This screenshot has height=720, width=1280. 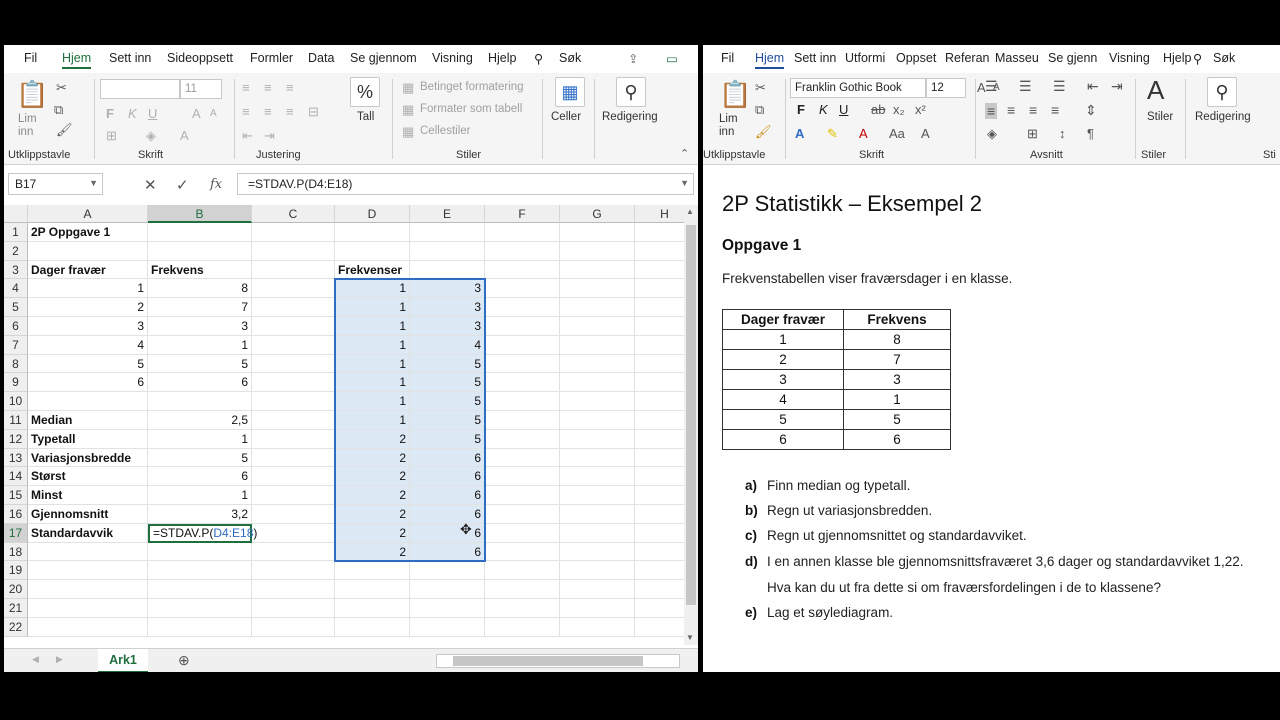 What do you see at coordinates (290, 111) in the screenshot?
I see `align-right-icon: ≡` at bounding box center [290, 111].